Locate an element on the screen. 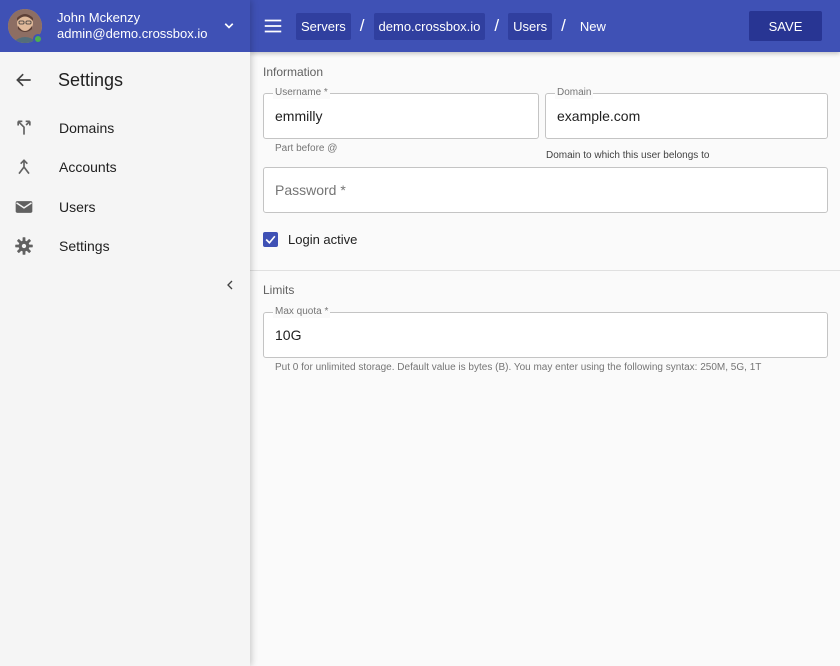  breadcrumb-servers: Servers is located at coordinates (323, 26).